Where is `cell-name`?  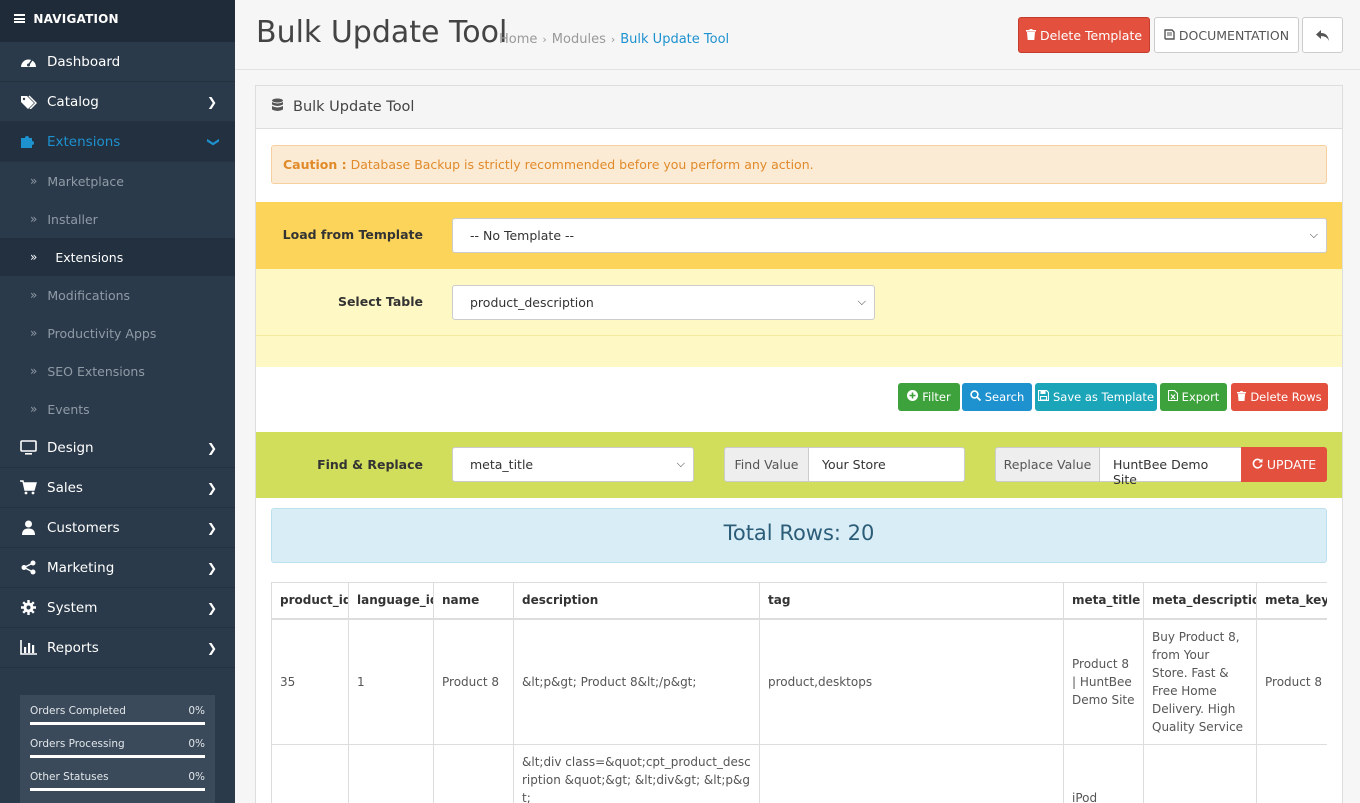 cell-name is located at coordinates (473, 773).